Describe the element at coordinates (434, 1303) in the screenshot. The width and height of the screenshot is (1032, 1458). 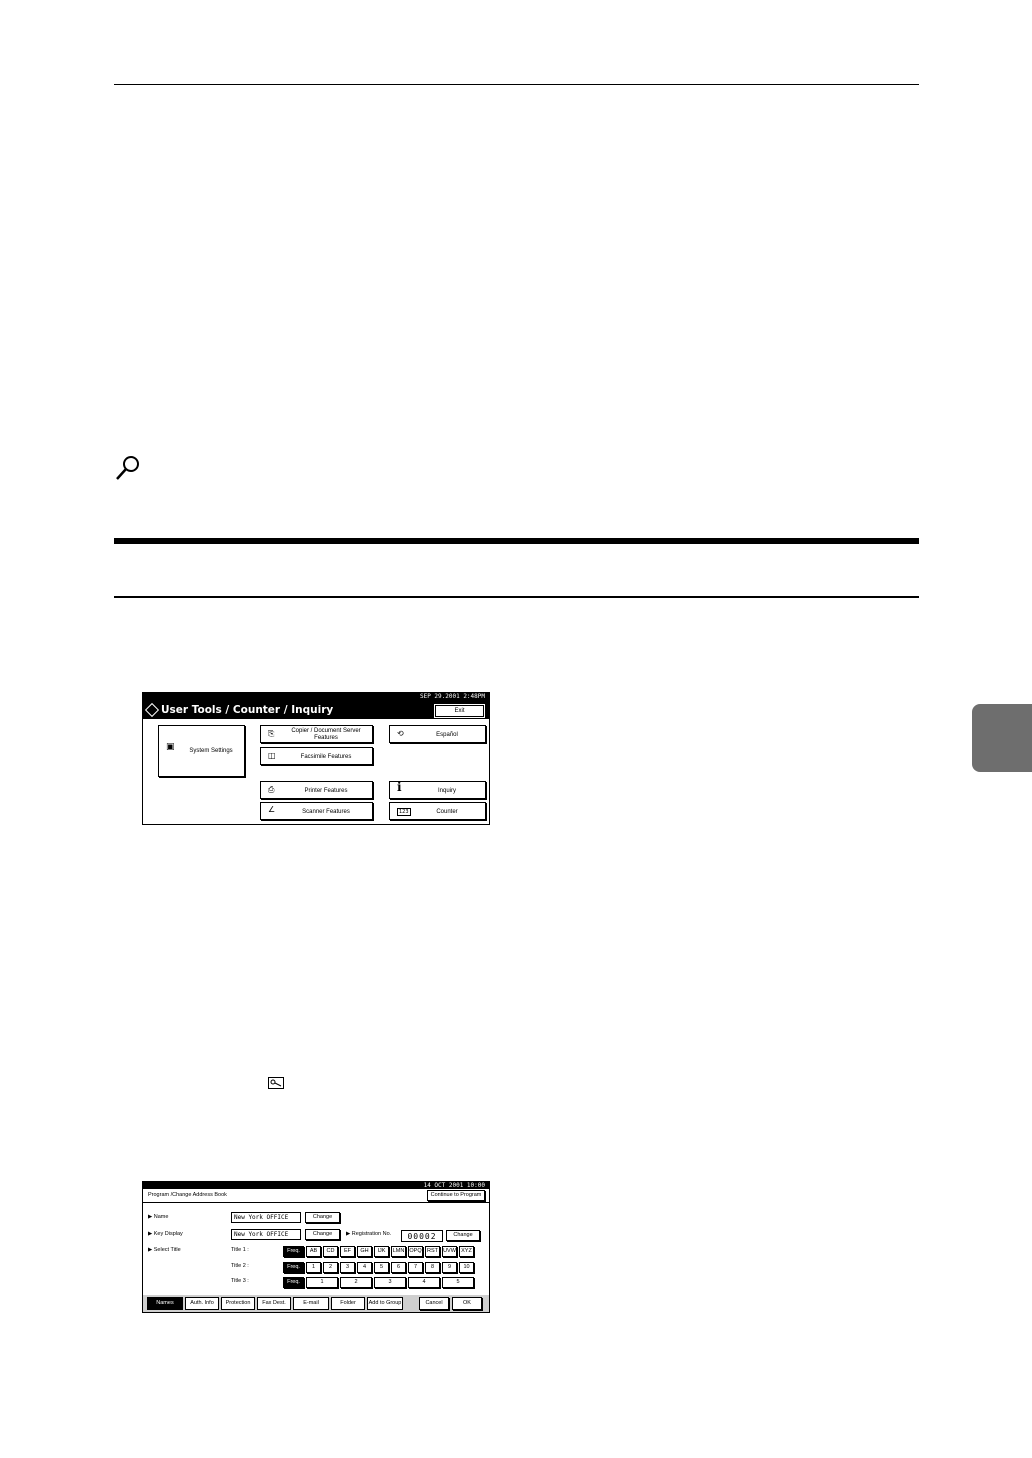
I see `cancel-button: Cancel` at that location.